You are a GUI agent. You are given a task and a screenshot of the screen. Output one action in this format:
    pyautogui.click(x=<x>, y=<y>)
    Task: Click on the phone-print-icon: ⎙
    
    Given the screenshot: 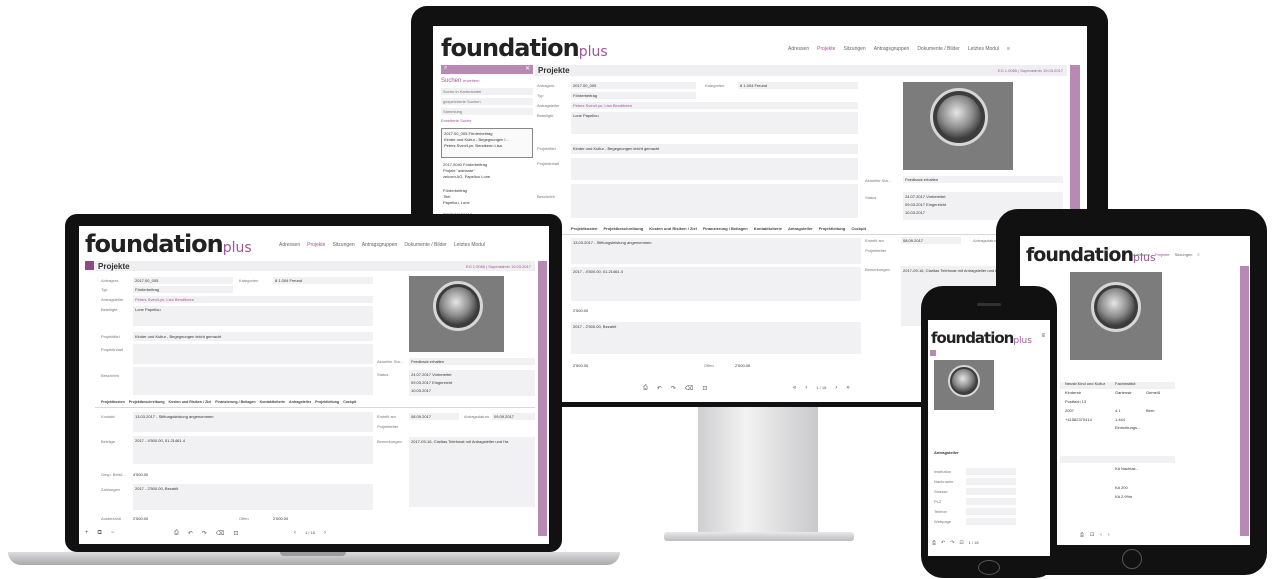 What is the action you would take?
    pyautogui.click(x=934, y=543)
    